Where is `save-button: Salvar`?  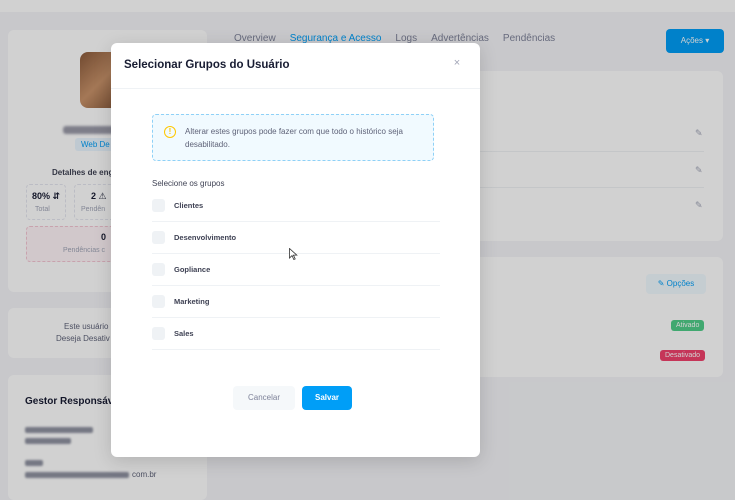
save-button: Salvar is located at coordinates (327, 398).